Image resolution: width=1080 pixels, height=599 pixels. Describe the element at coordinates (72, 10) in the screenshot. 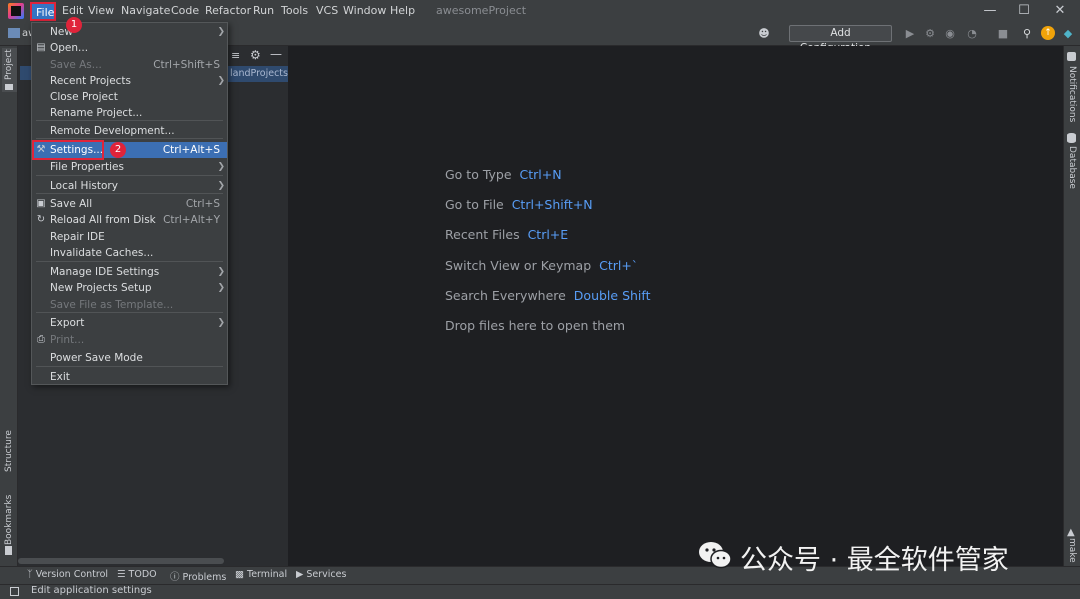

I see `menu-edit: Edit` at that location.